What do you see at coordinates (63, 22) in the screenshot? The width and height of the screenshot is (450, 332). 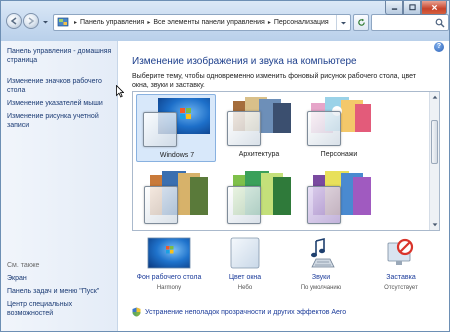 I see `control-panel-icon` at bounding box center [63, 22].